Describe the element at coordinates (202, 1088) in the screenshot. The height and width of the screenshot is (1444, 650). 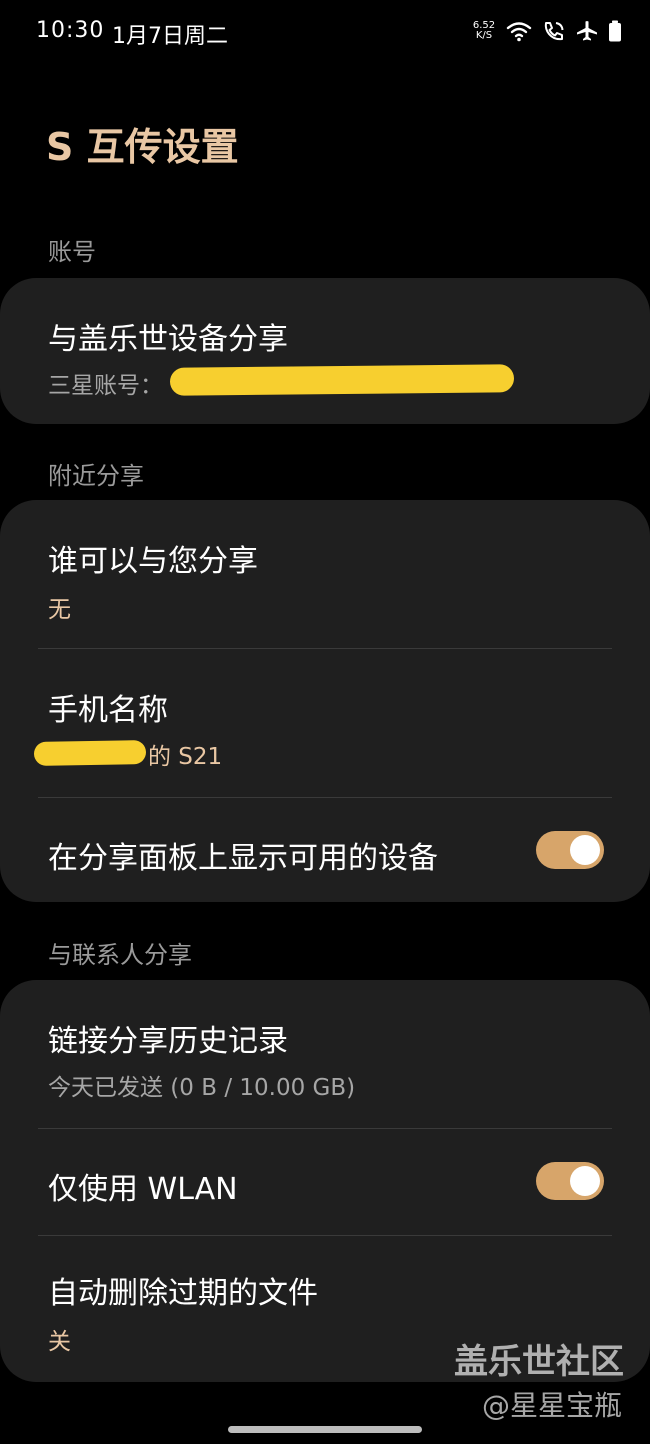
I see `row-subtitle-link-history: 今天已发送 (0 B / 10.00 GB)` at that location.